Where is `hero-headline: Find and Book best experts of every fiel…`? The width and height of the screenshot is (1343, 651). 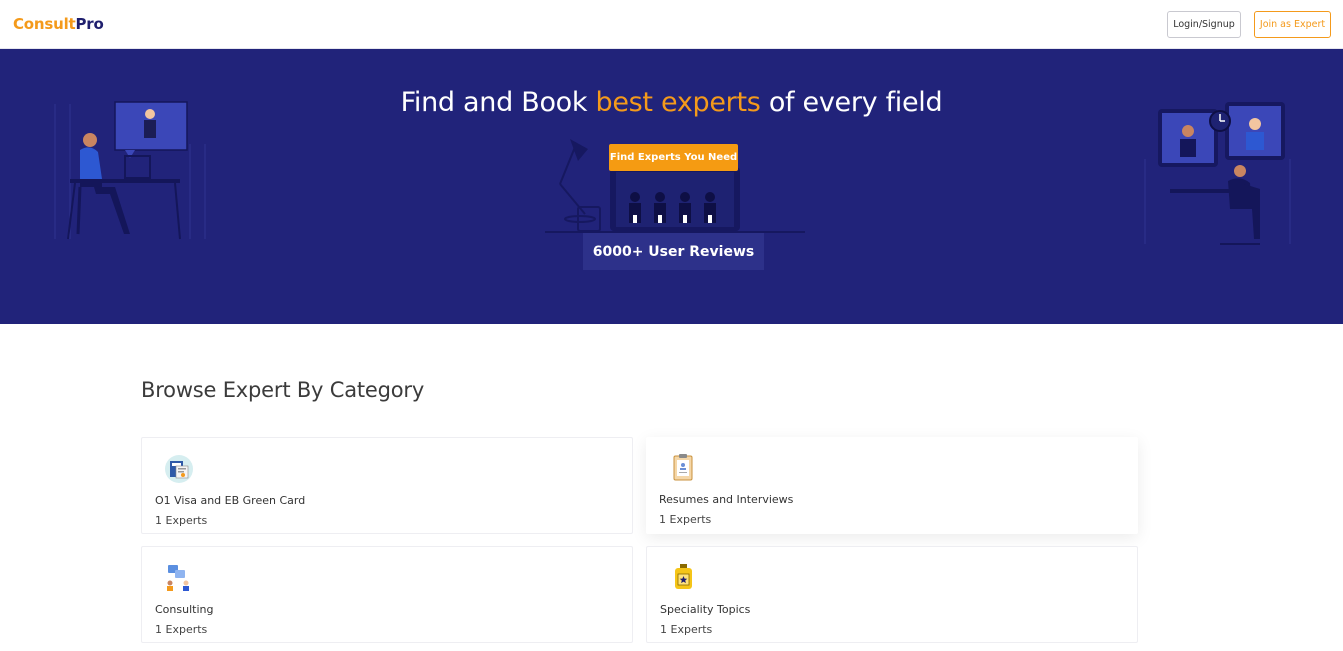
hero-headline: Find and Book best experts of every fiel… is located at coordinates (671, 102).